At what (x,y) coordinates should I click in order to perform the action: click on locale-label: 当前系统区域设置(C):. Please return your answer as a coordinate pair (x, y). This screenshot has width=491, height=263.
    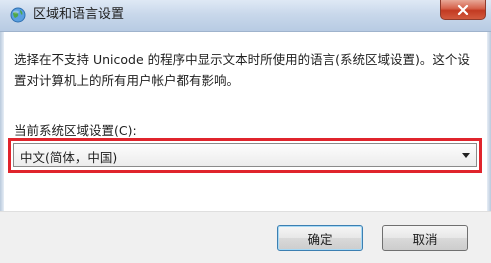
    Looking at the image, I should click on (75, 130).